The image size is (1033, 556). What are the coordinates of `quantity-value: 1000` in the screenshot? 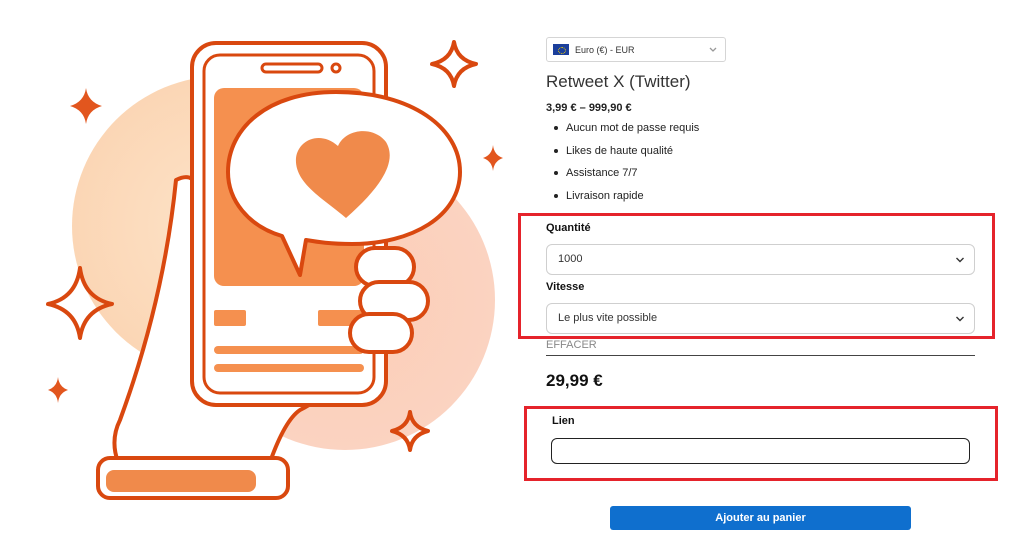 It's located at (570, 259).